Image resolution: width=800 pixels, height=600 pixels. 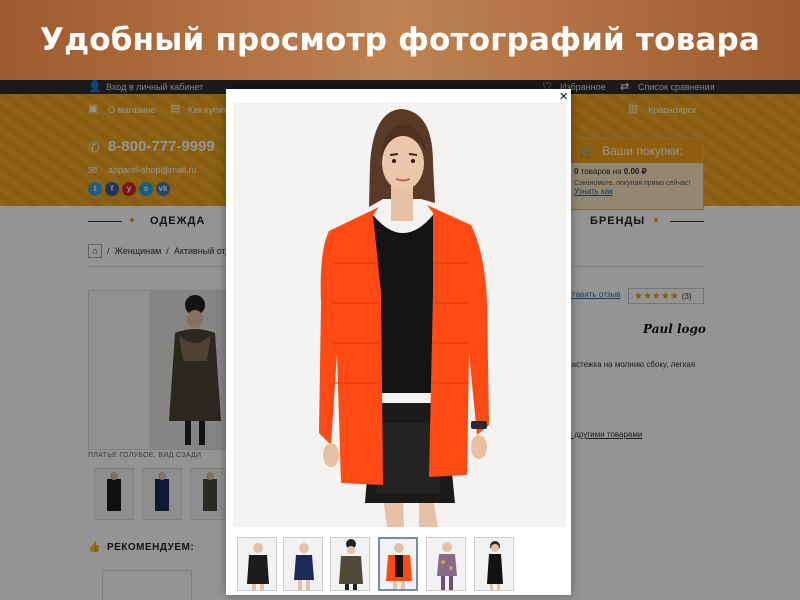 What do you see at coordinates (563, 96) in the screenshot?
I see `close-icon: ×` at bounding box center [563, 96].